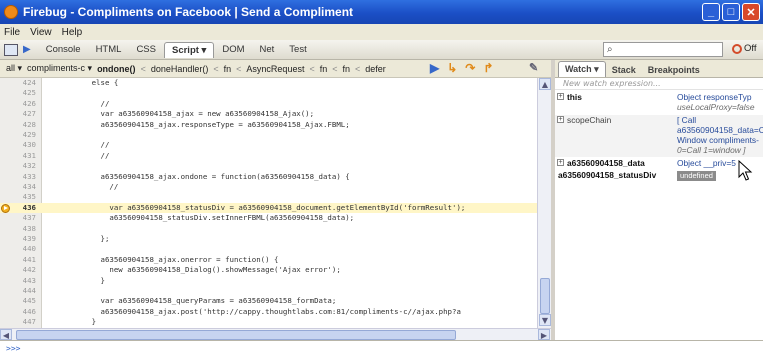  Describe the element at coordinates (233, 49) in the screenshot. I see `tab-dom: DOM` at that location.